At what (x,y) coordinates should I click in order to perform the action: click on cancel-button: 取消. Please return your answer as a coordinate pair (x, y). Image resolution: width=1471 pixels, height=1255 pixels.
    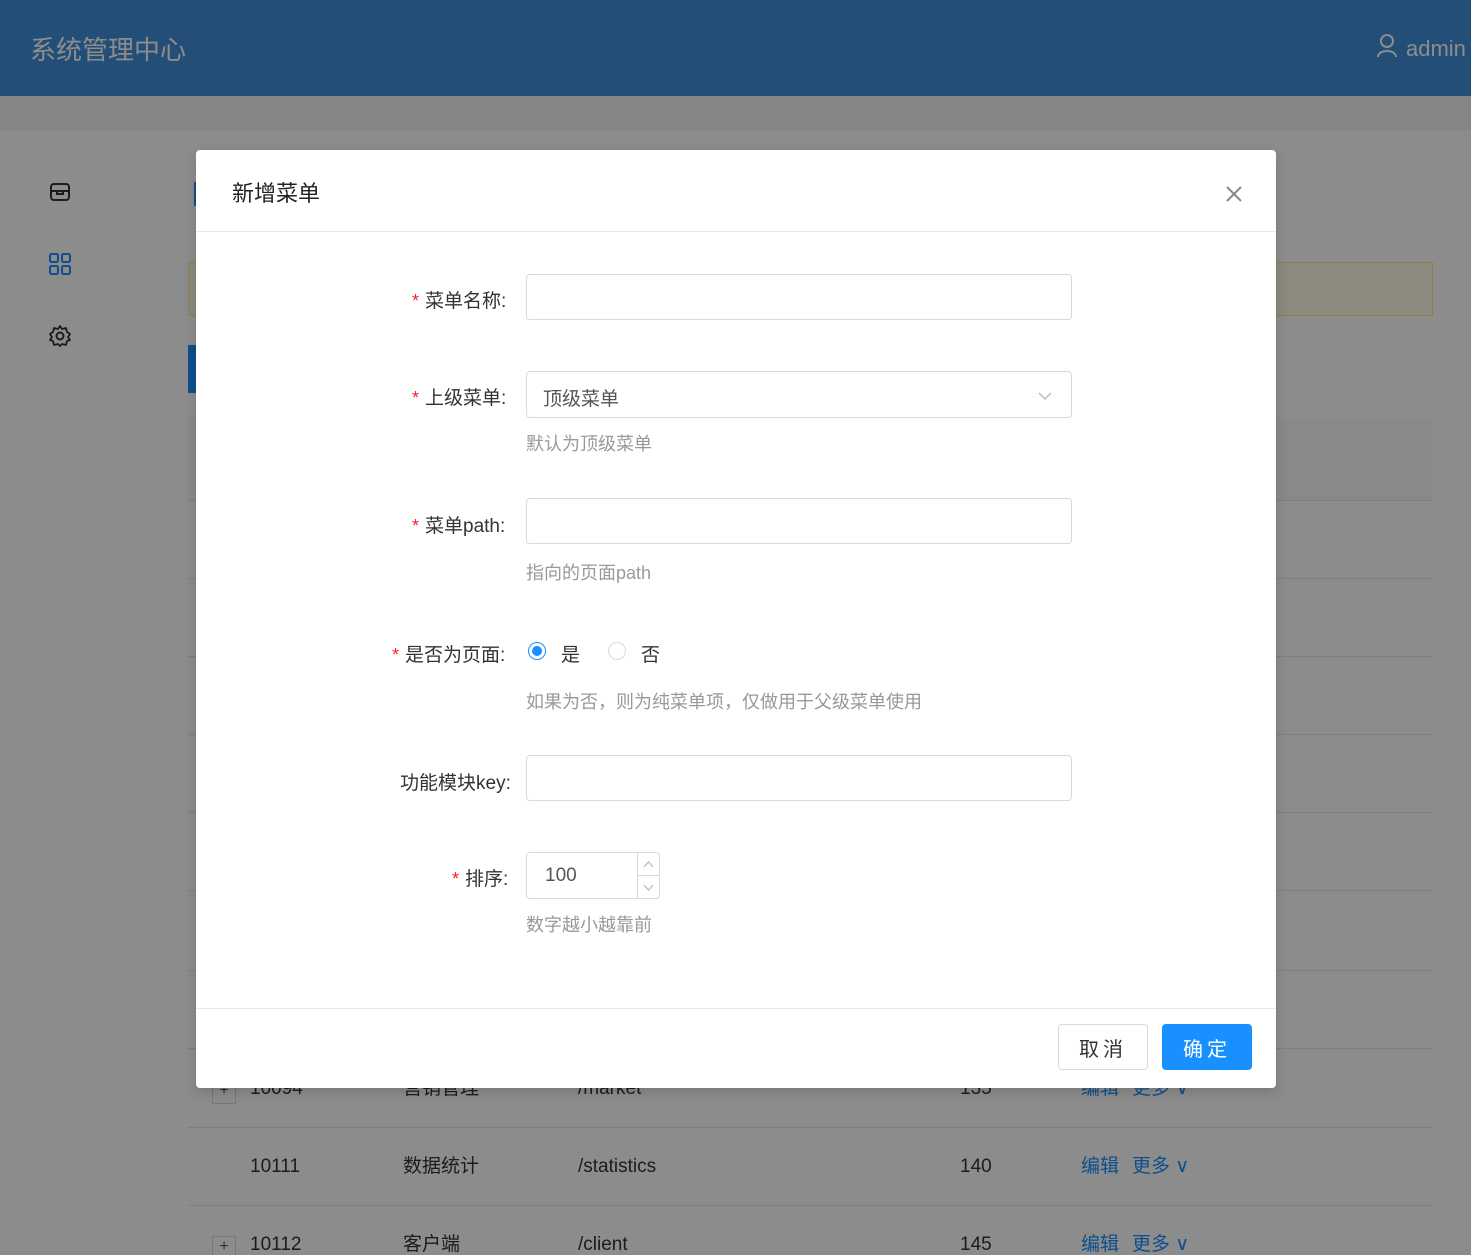
    Looking at the image, I should click on (1103, 1047).